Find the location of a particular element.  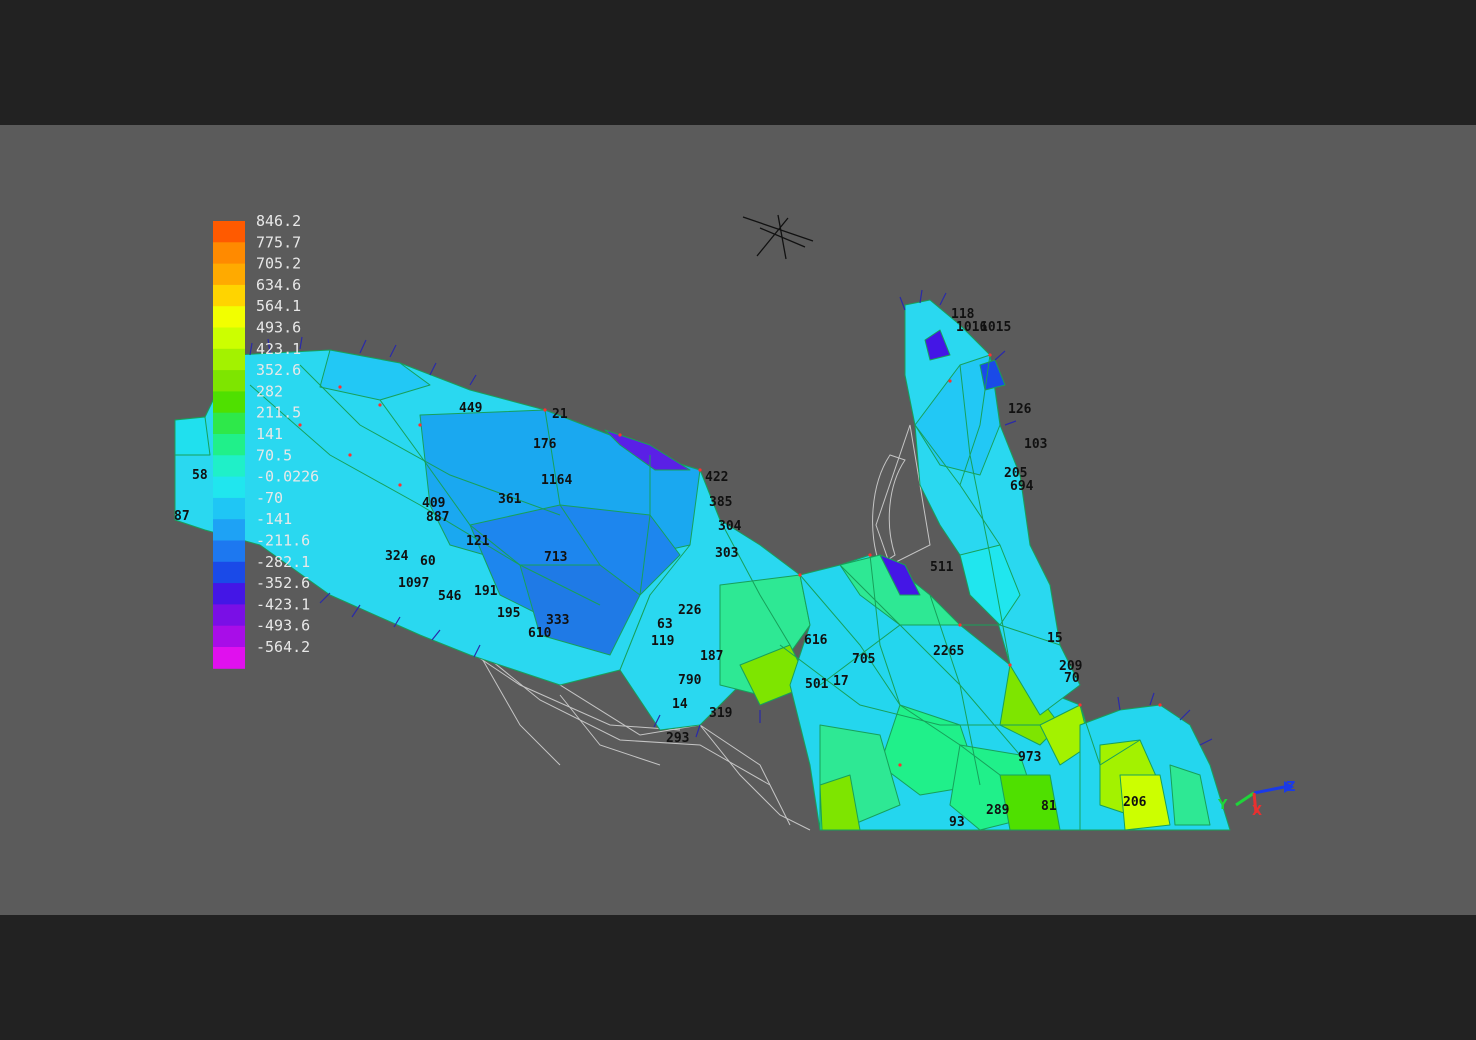

node-id-label: 60 is located at coordinates (428, 561).